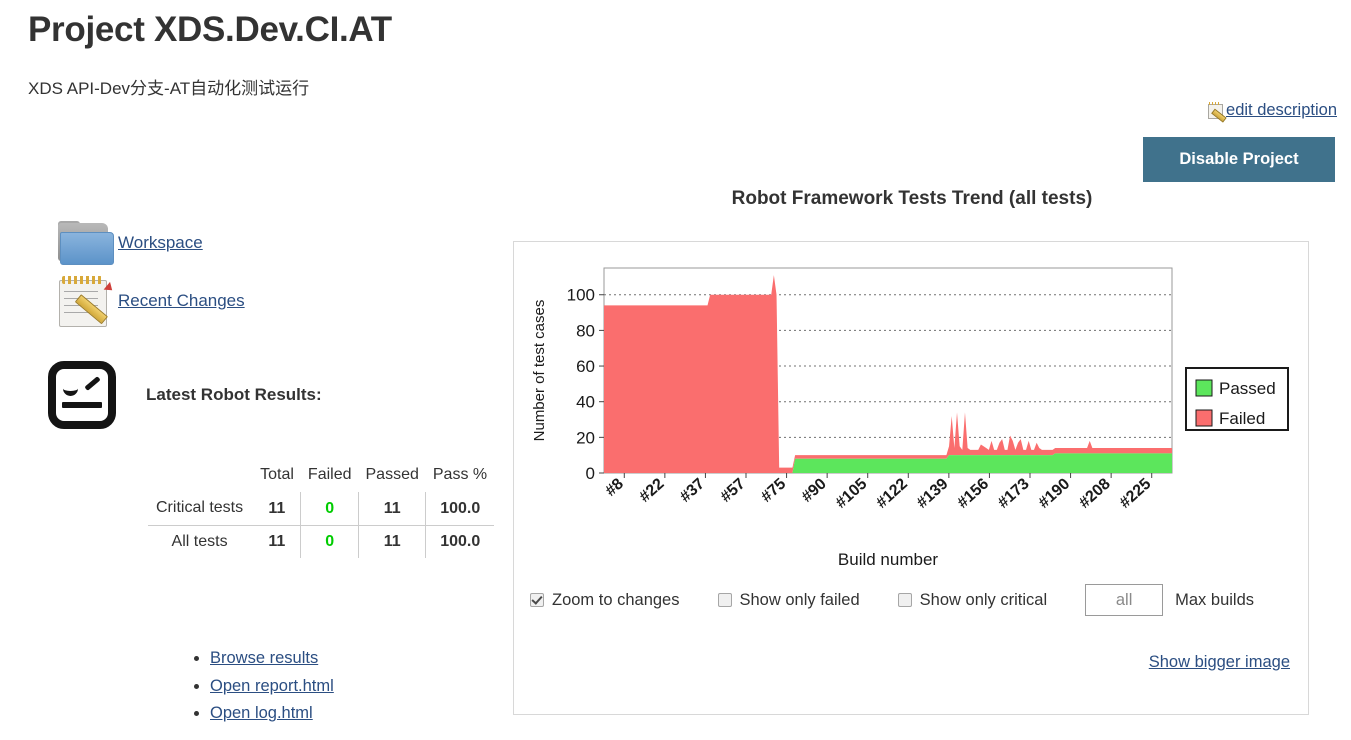 The image size is (1351, 740). I want to click on svg-text: #37, so click(692, 490).